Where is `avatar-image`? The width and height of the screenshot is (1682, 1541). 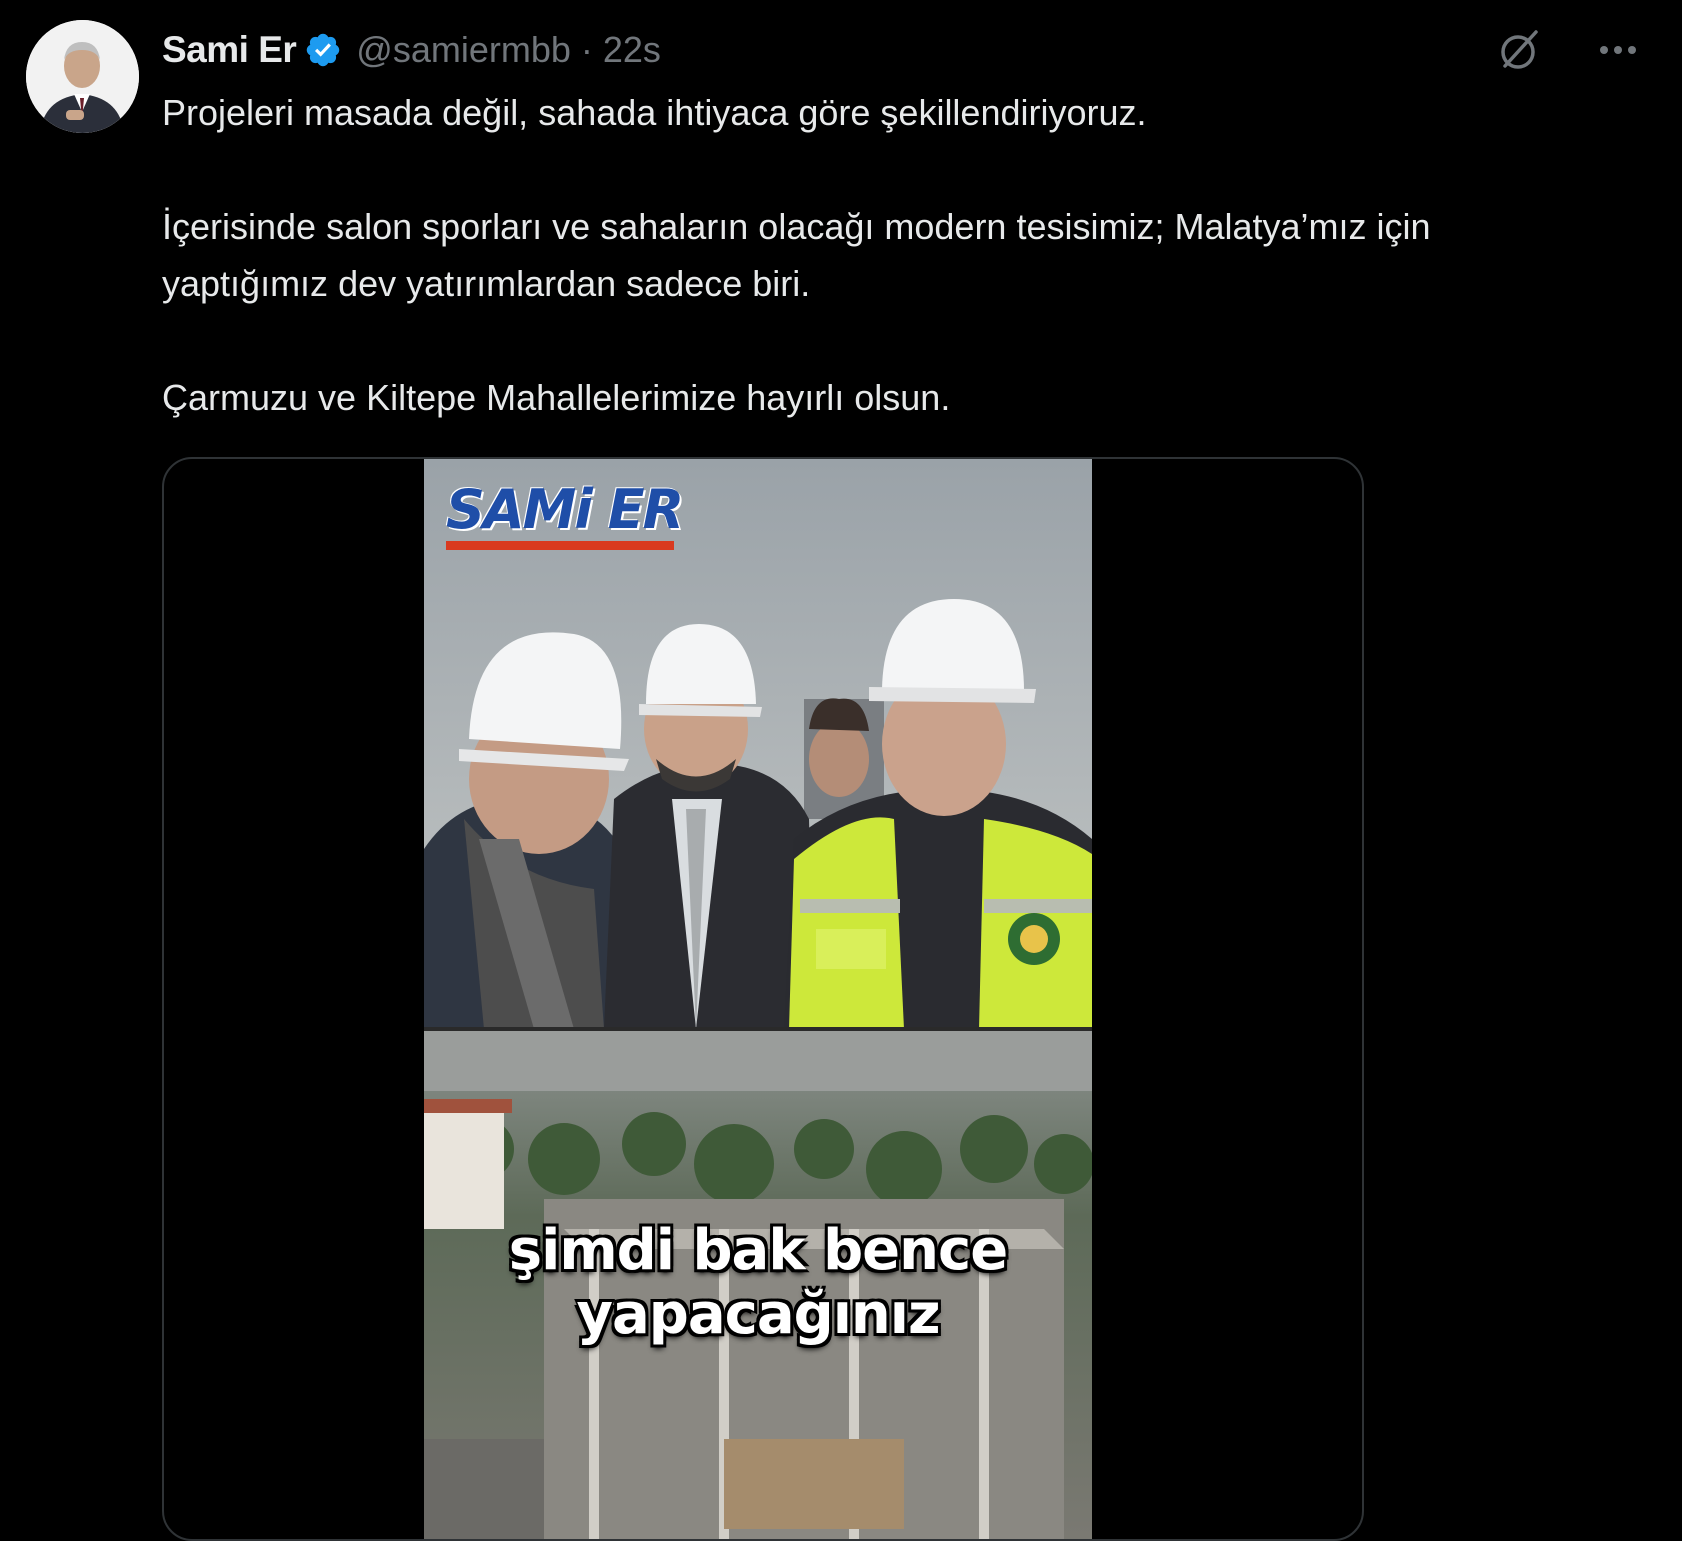 avatar-image is located at coordinates (82, 76).